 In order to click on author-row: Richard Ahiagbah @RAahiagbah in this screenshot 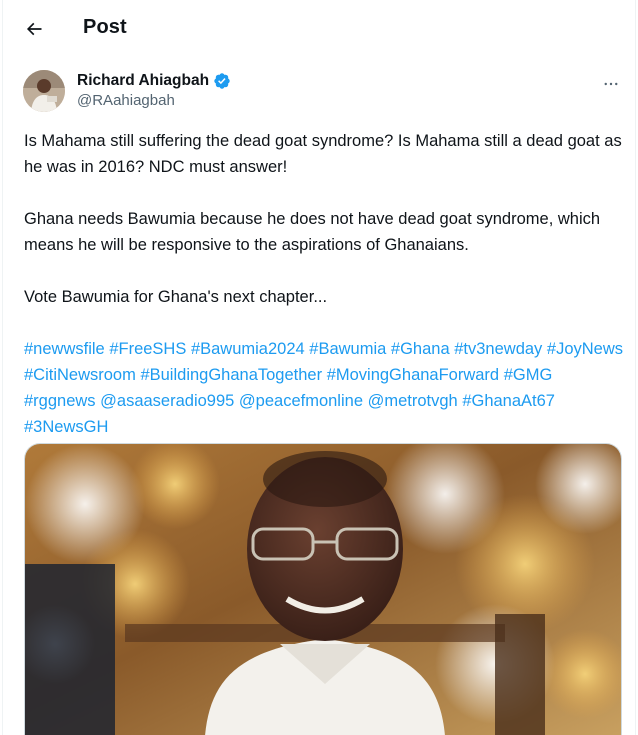, I will do `click(323, 92)`.